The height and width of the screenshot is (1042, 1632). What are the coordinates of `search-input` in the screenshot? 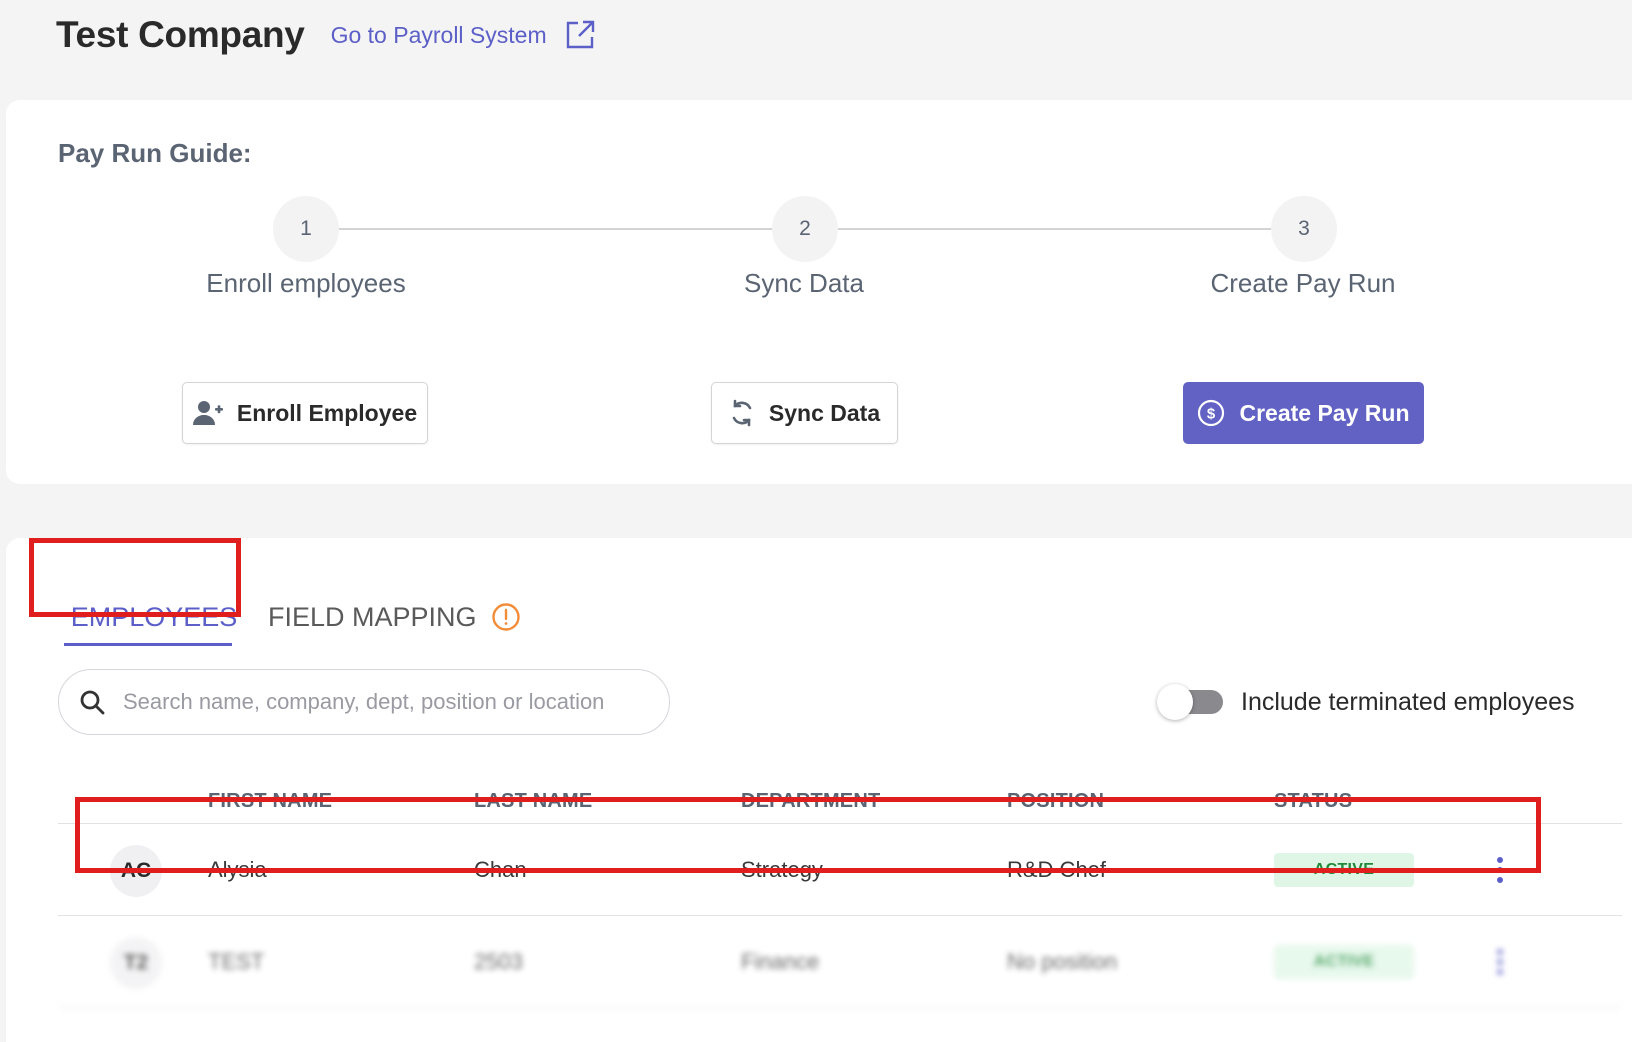 It's located at (373, 702).